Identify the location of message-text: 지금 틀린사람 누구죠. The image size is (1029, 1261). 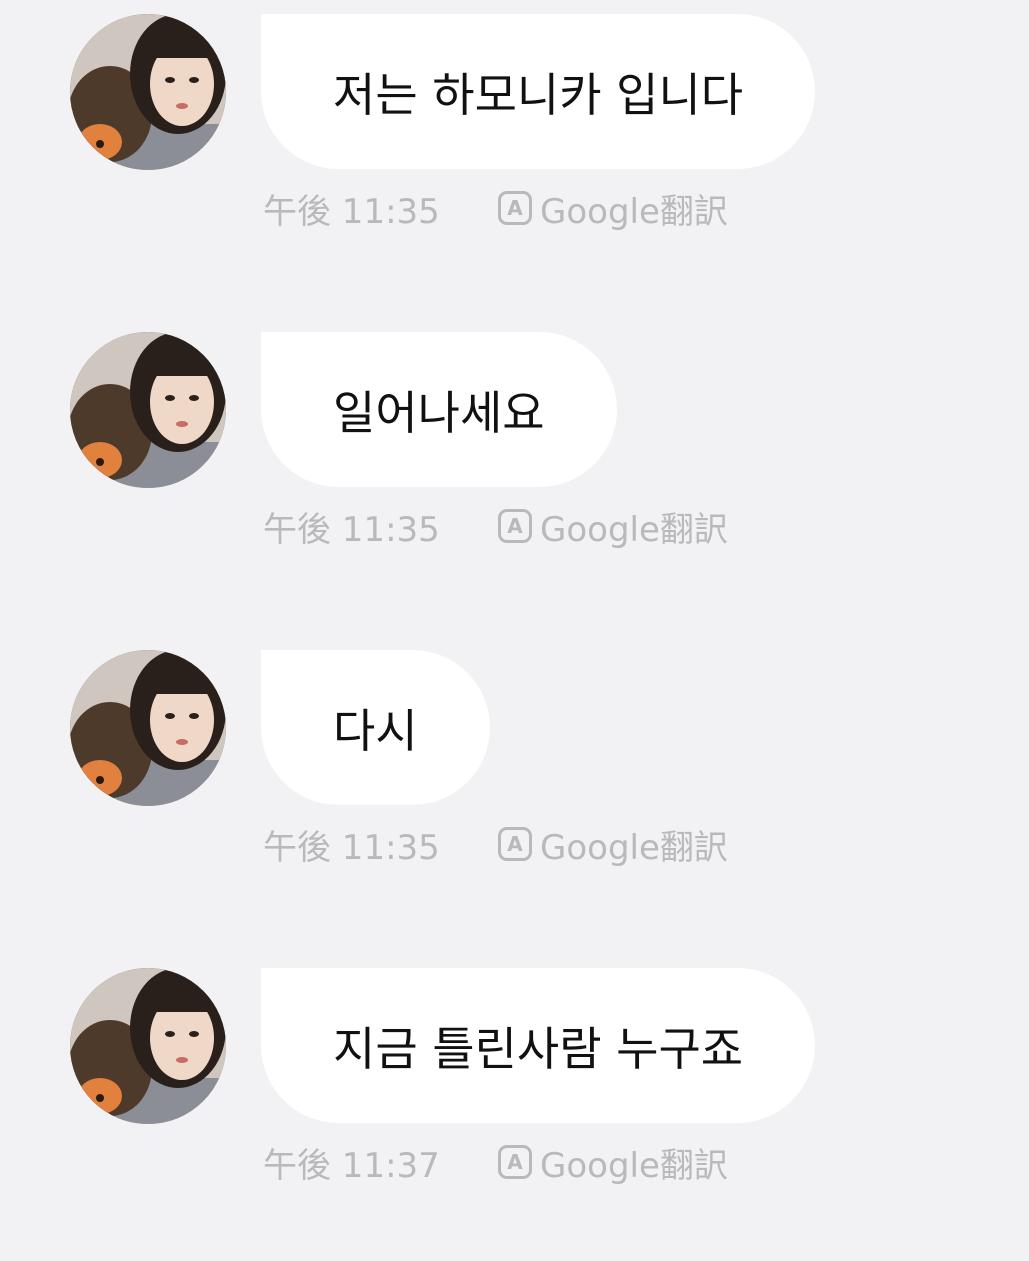
(538, 1048).